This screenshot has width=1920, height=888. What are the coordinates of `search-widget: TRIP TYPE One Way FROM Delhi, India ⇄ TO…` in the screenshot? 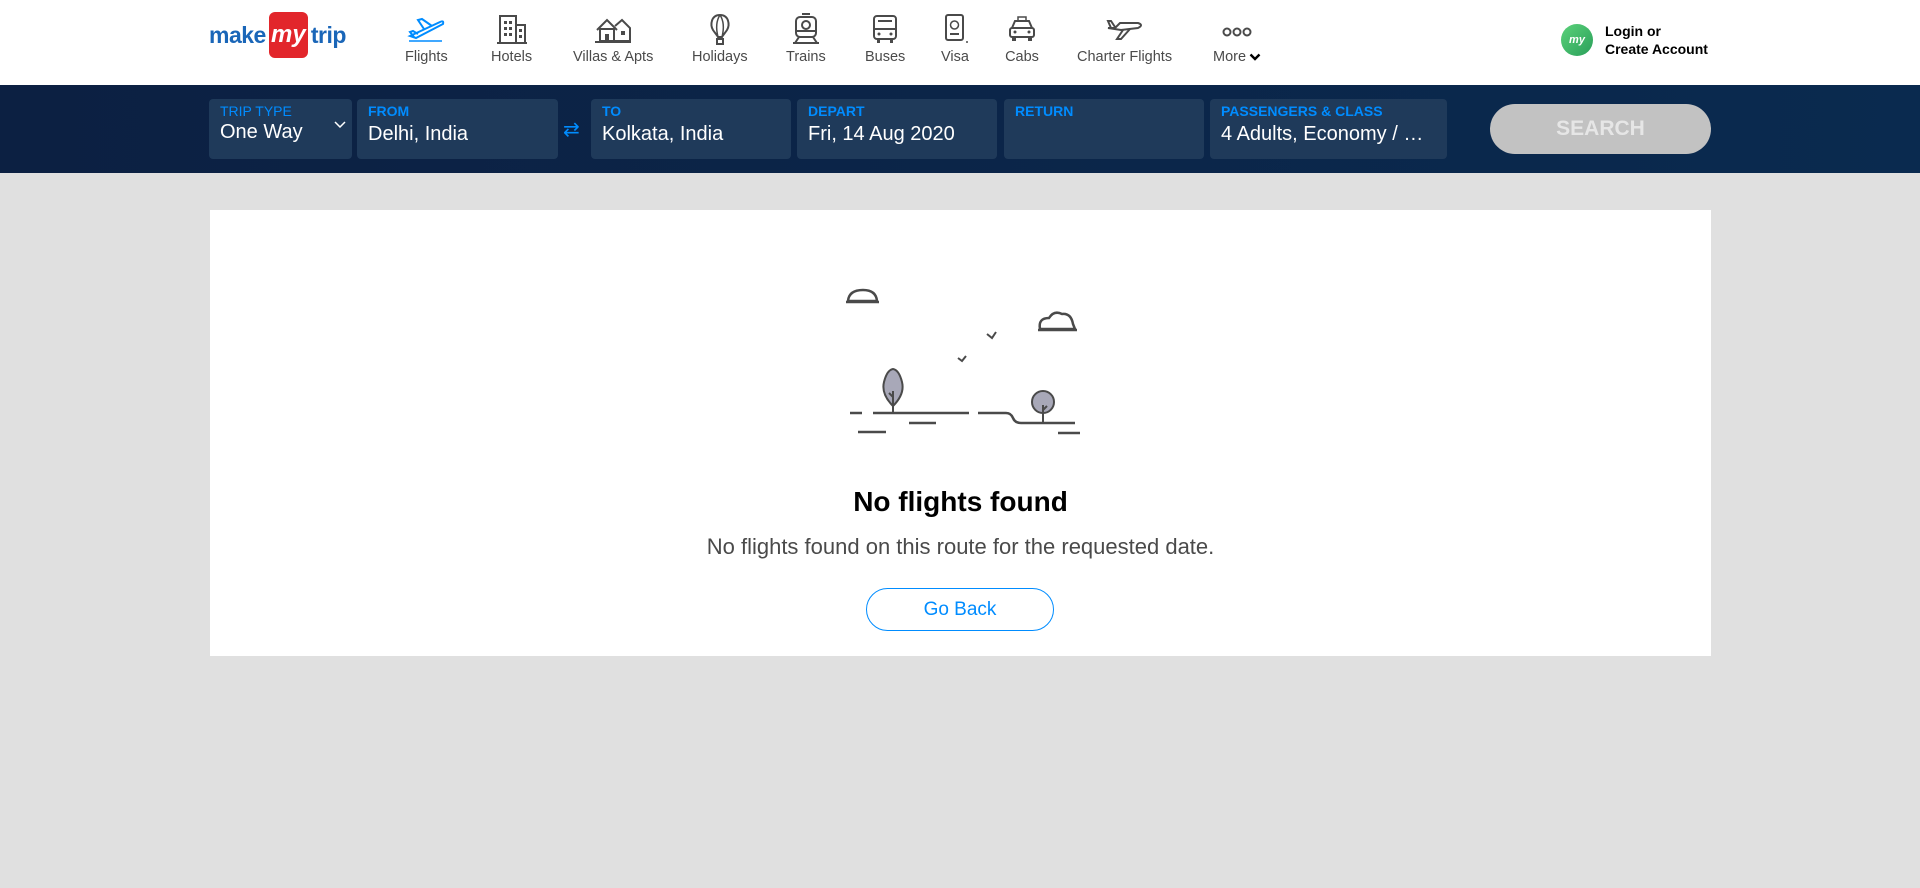 It's located at (960, 129).